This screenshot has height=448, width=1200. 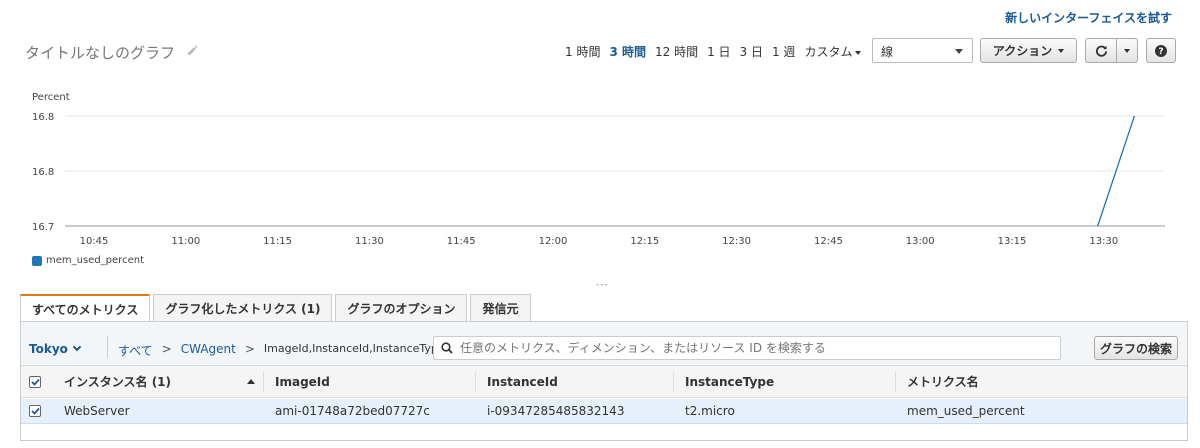 What do you see at coordinates (447, 348) in the screenshot?
I see `search-icon` at bounding box center [447, 348].